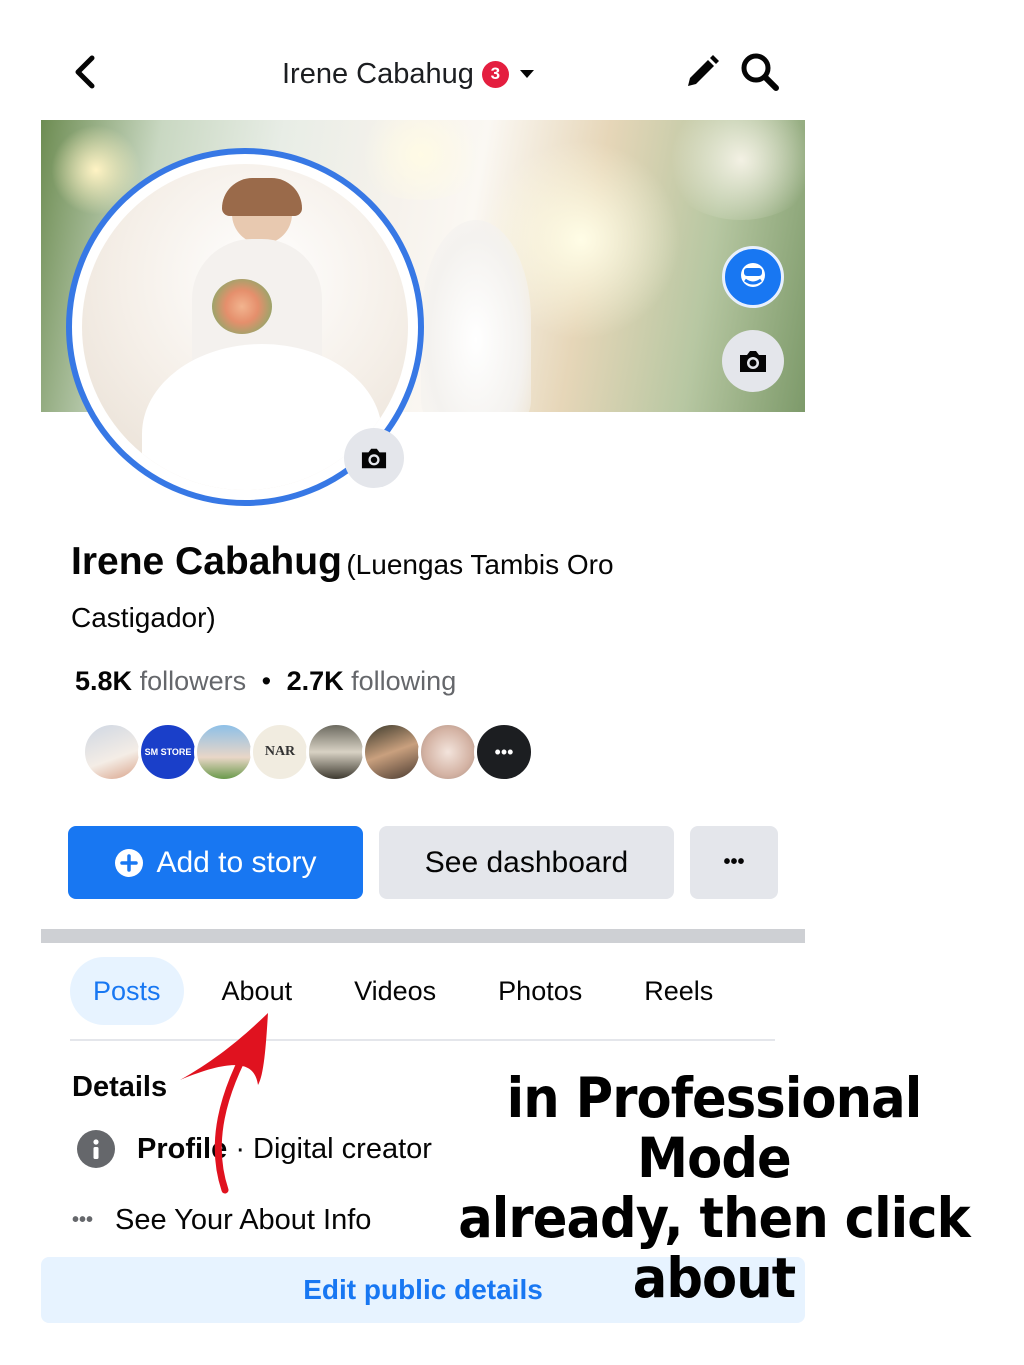 The width and height of the screenshot is (1024, 1365). I want to click on tab-videos: Videos, so click(395, 991).